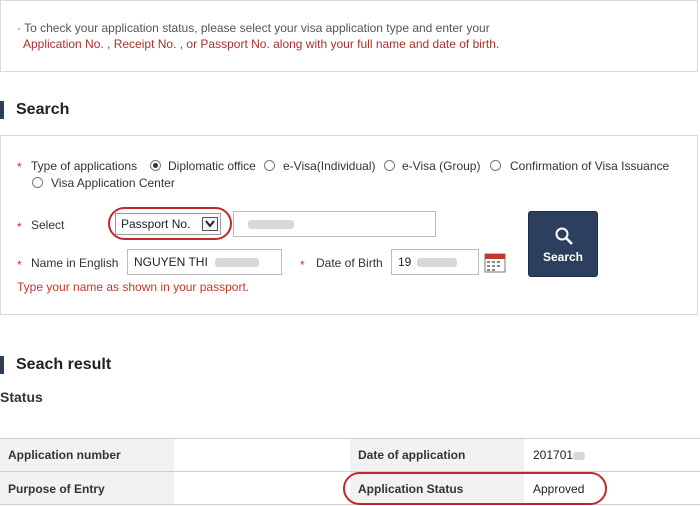 This screenshot has width=700, height=506. I want to click on id-type-select-value: Passport No., so click(156, 224).